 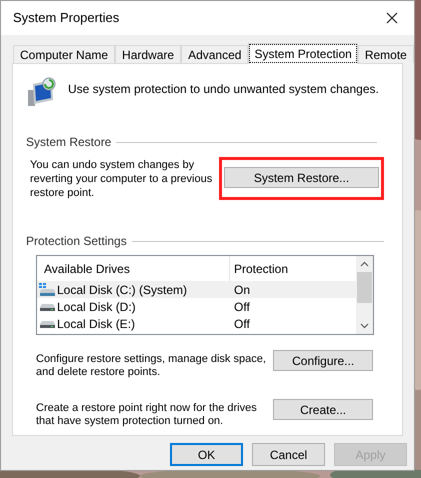 I want to click on tab: Hardware, so click(x=148, y=54).